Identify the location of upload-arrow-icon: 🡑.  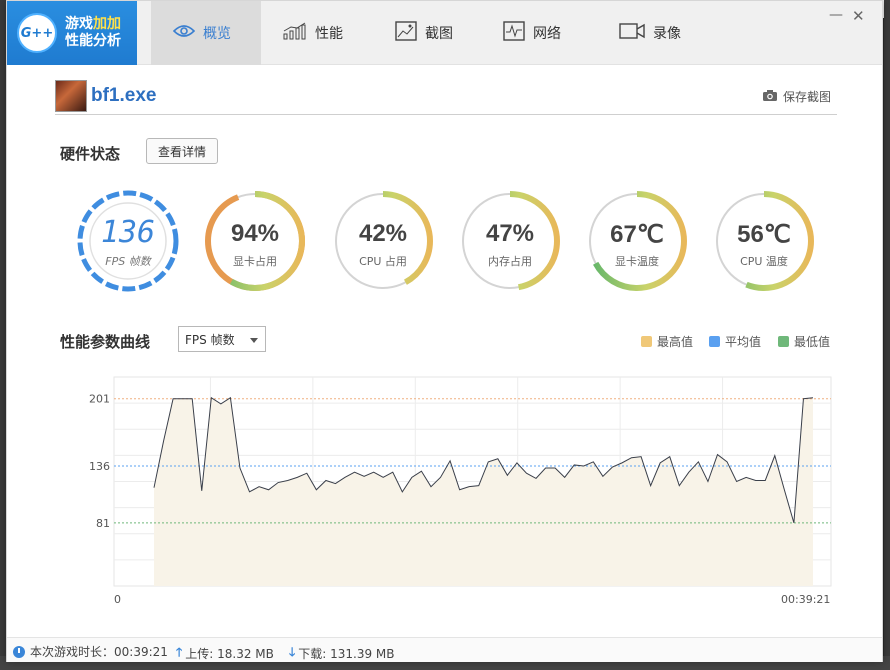
(179, 652).